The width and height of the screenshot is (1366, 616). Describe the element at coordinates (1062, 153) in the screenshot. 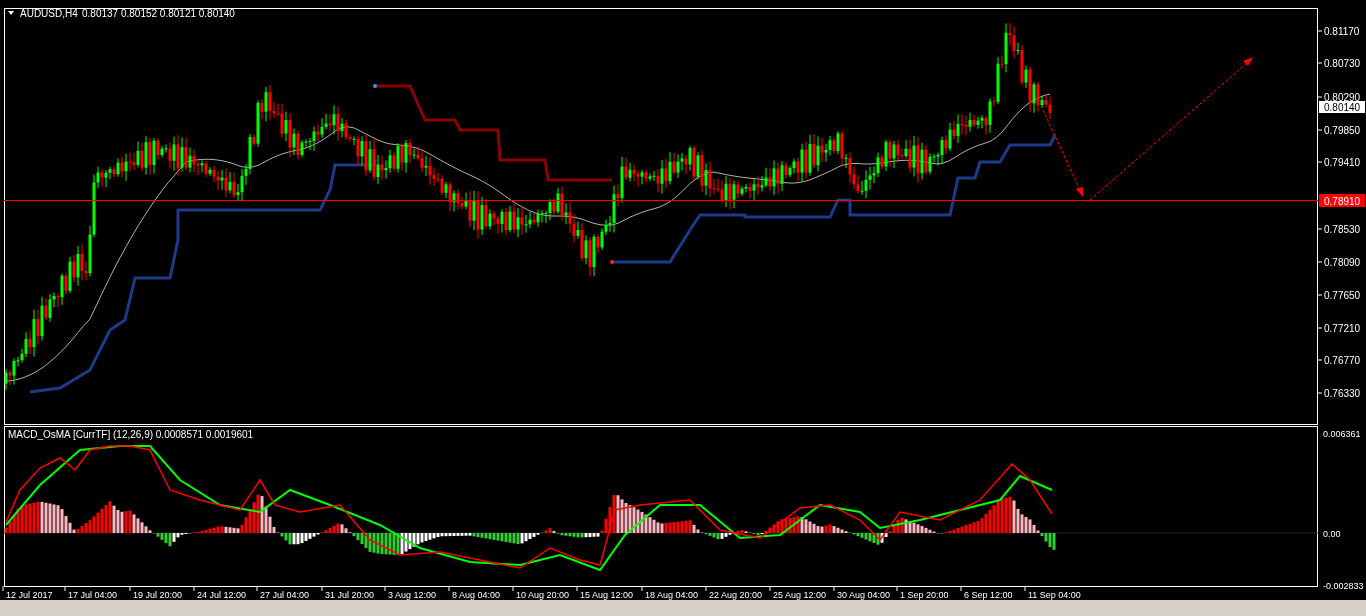

I see `trend-arrow` at that location.